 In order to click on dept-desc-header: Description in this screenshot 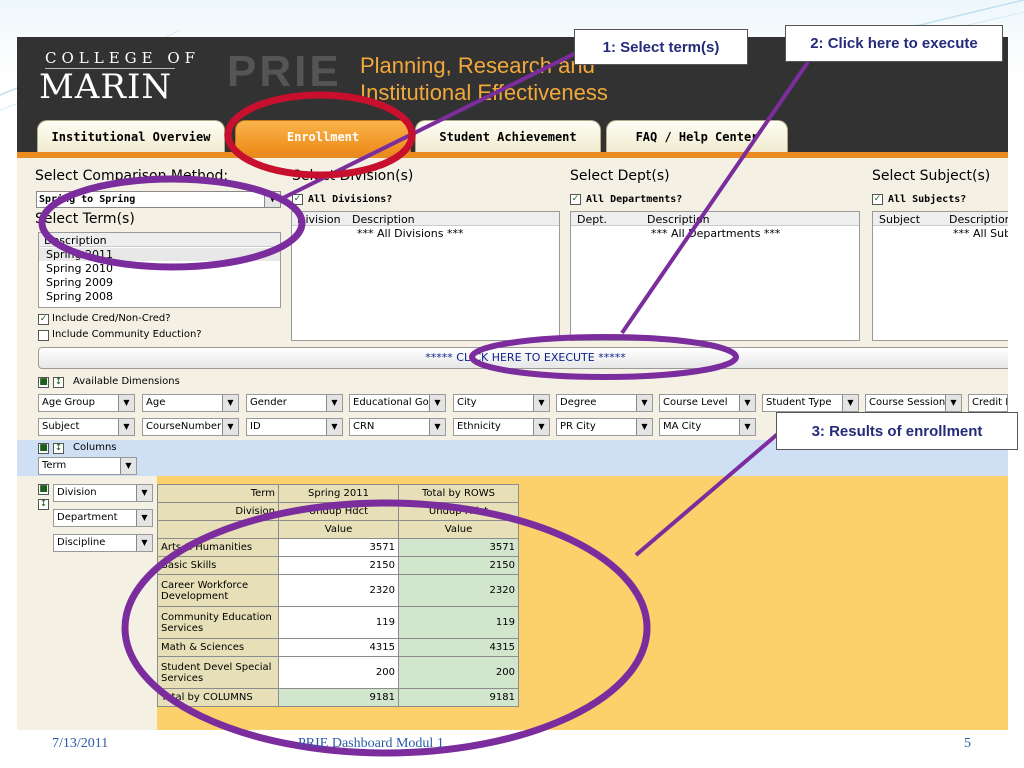, I will do `click(678, 219)`.